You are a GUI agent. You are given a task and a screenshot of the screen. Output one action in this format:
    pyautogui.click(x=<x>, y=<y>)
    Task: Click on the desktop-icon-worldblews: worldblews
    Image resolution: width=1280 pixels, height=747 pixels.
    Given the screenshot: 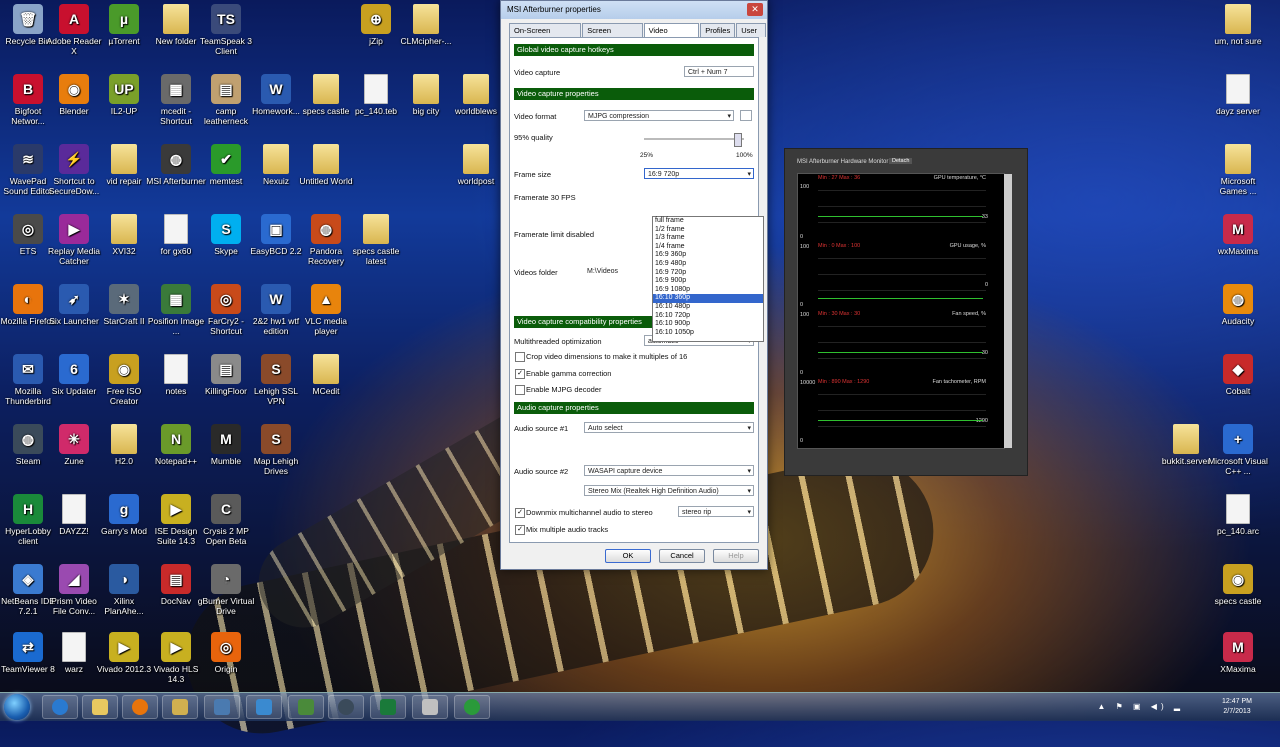 What is the action you would take?
    pyautogui.click(x=476, y=95)
    